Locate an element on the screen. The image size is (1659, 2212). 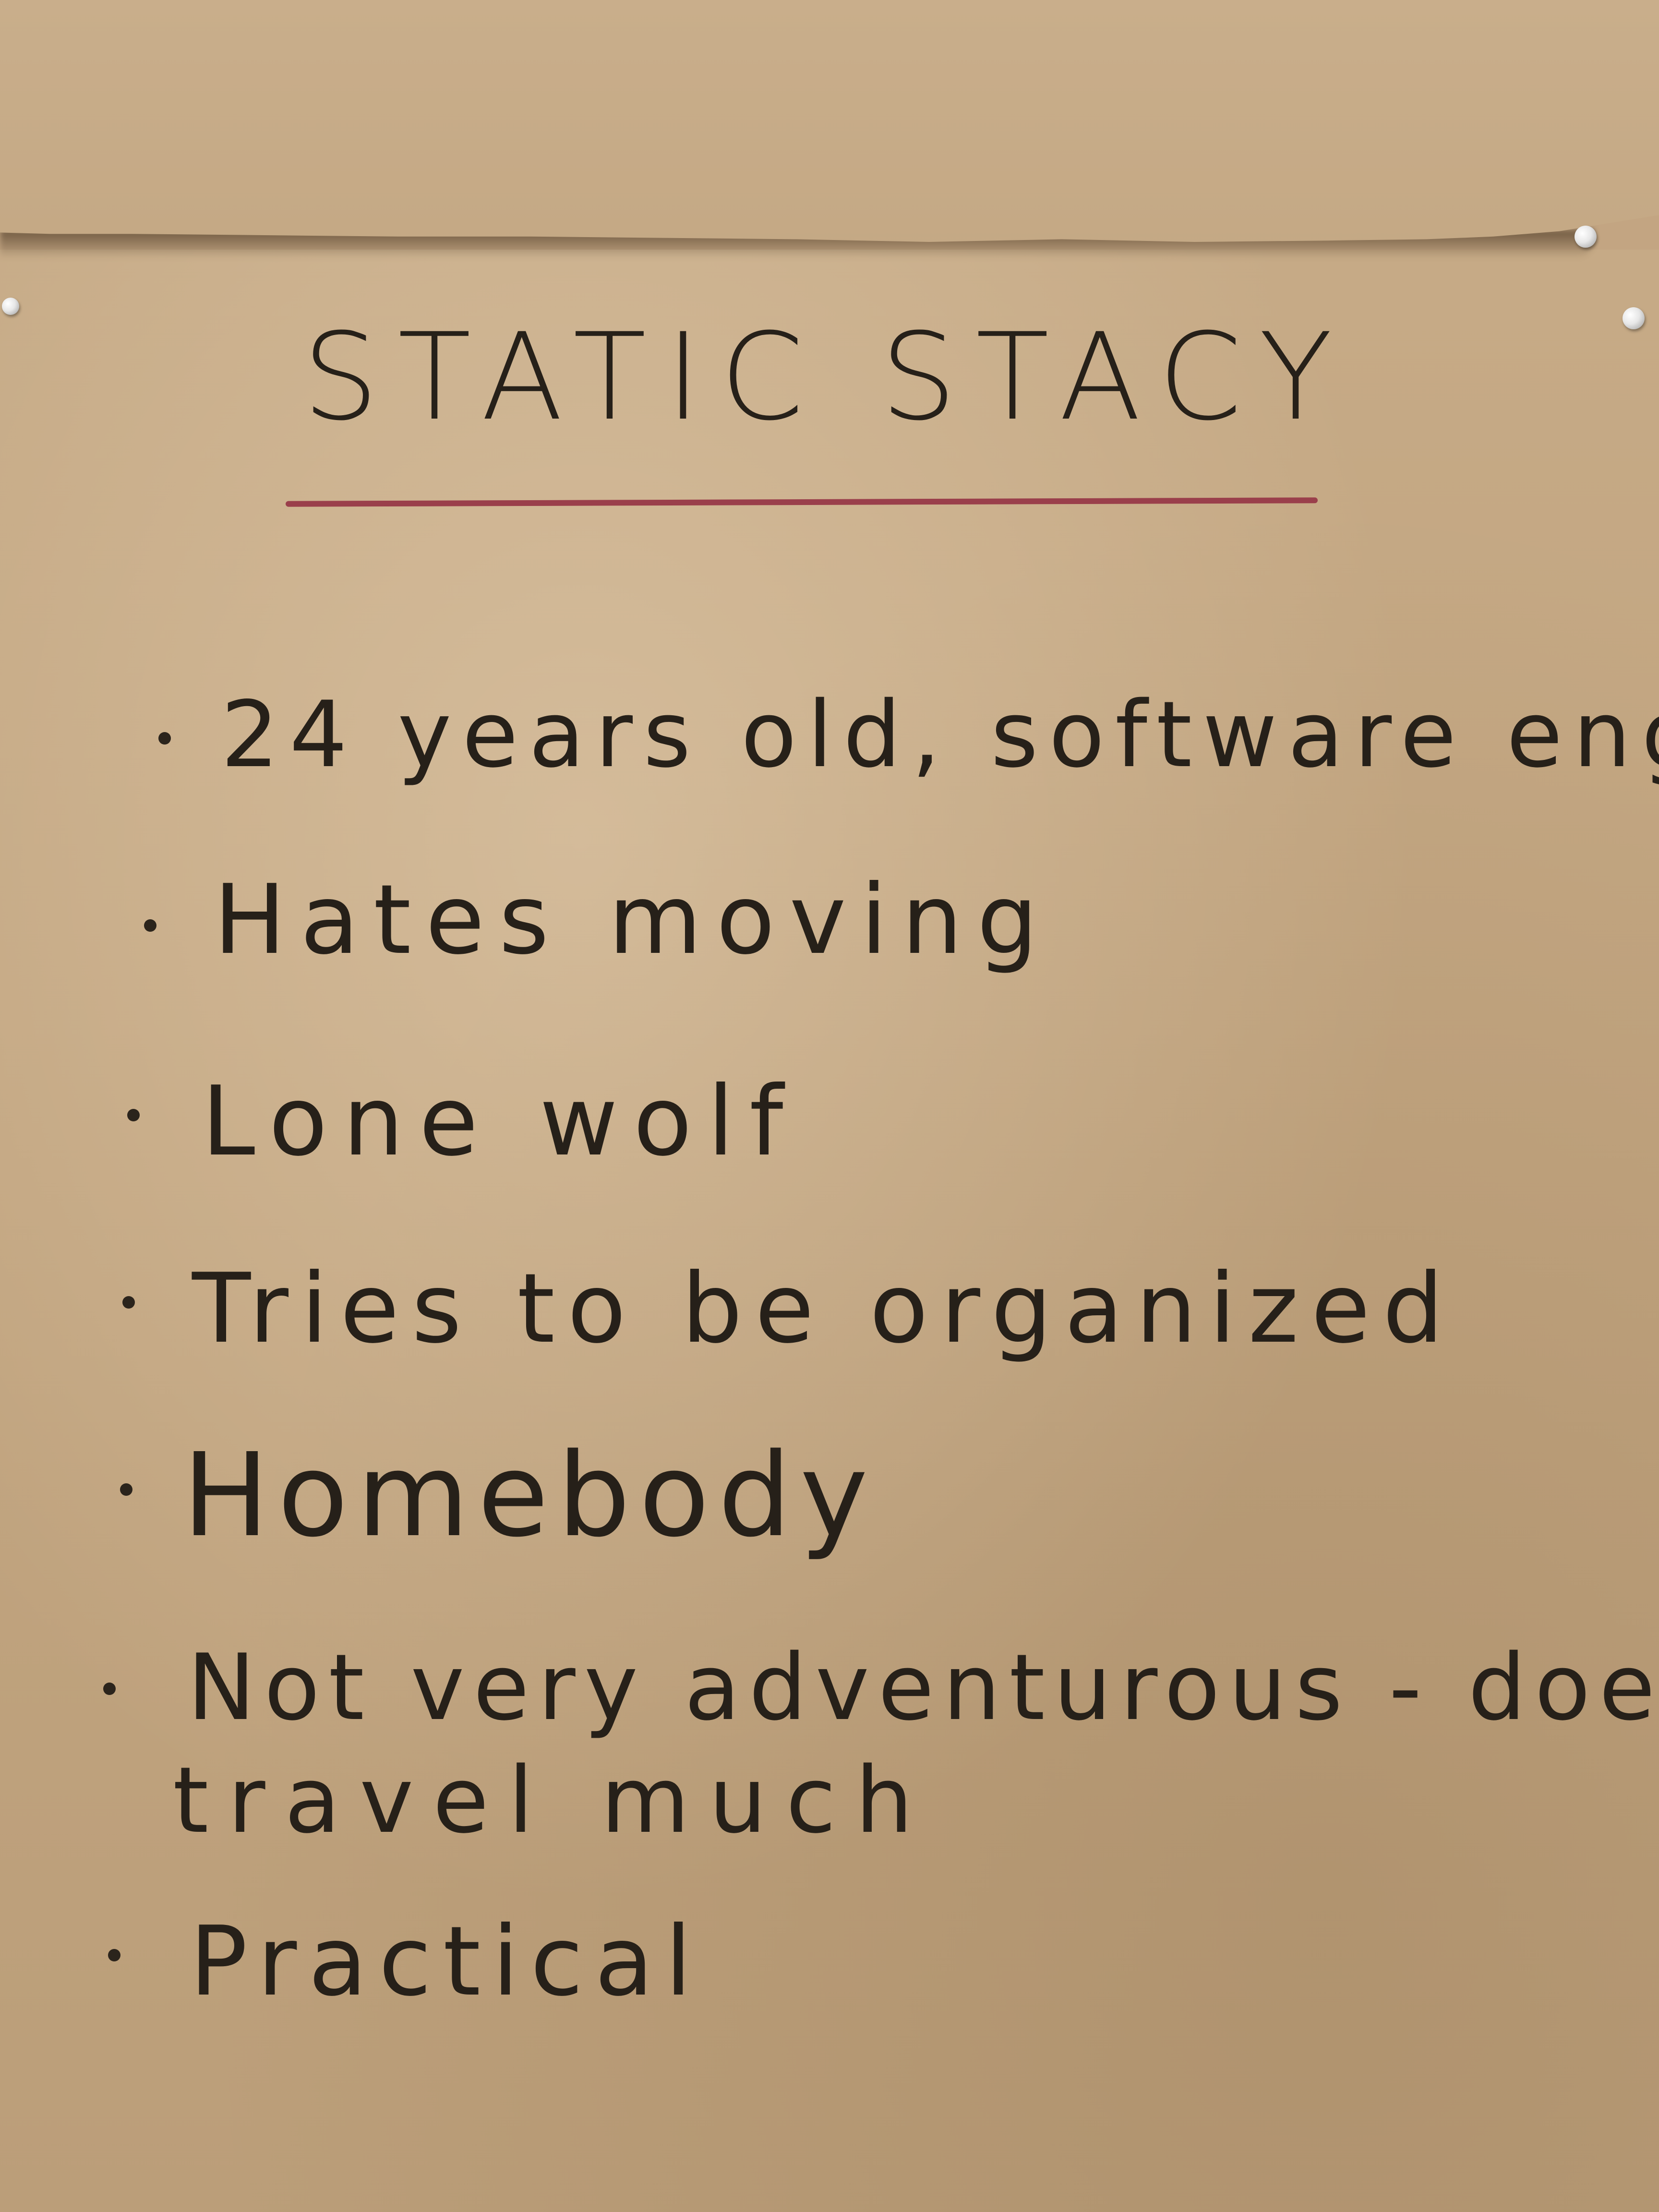
torn-top-paper is located at coordinates (829, 121).